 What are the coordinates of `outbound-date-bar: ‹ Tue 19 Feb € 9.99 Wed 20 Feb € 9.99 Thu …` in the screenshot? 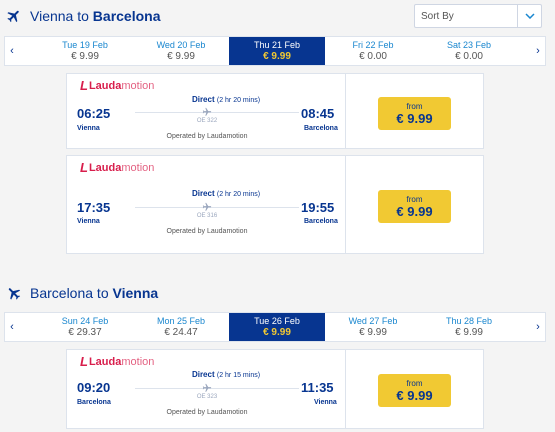 It's located at (275, 51).